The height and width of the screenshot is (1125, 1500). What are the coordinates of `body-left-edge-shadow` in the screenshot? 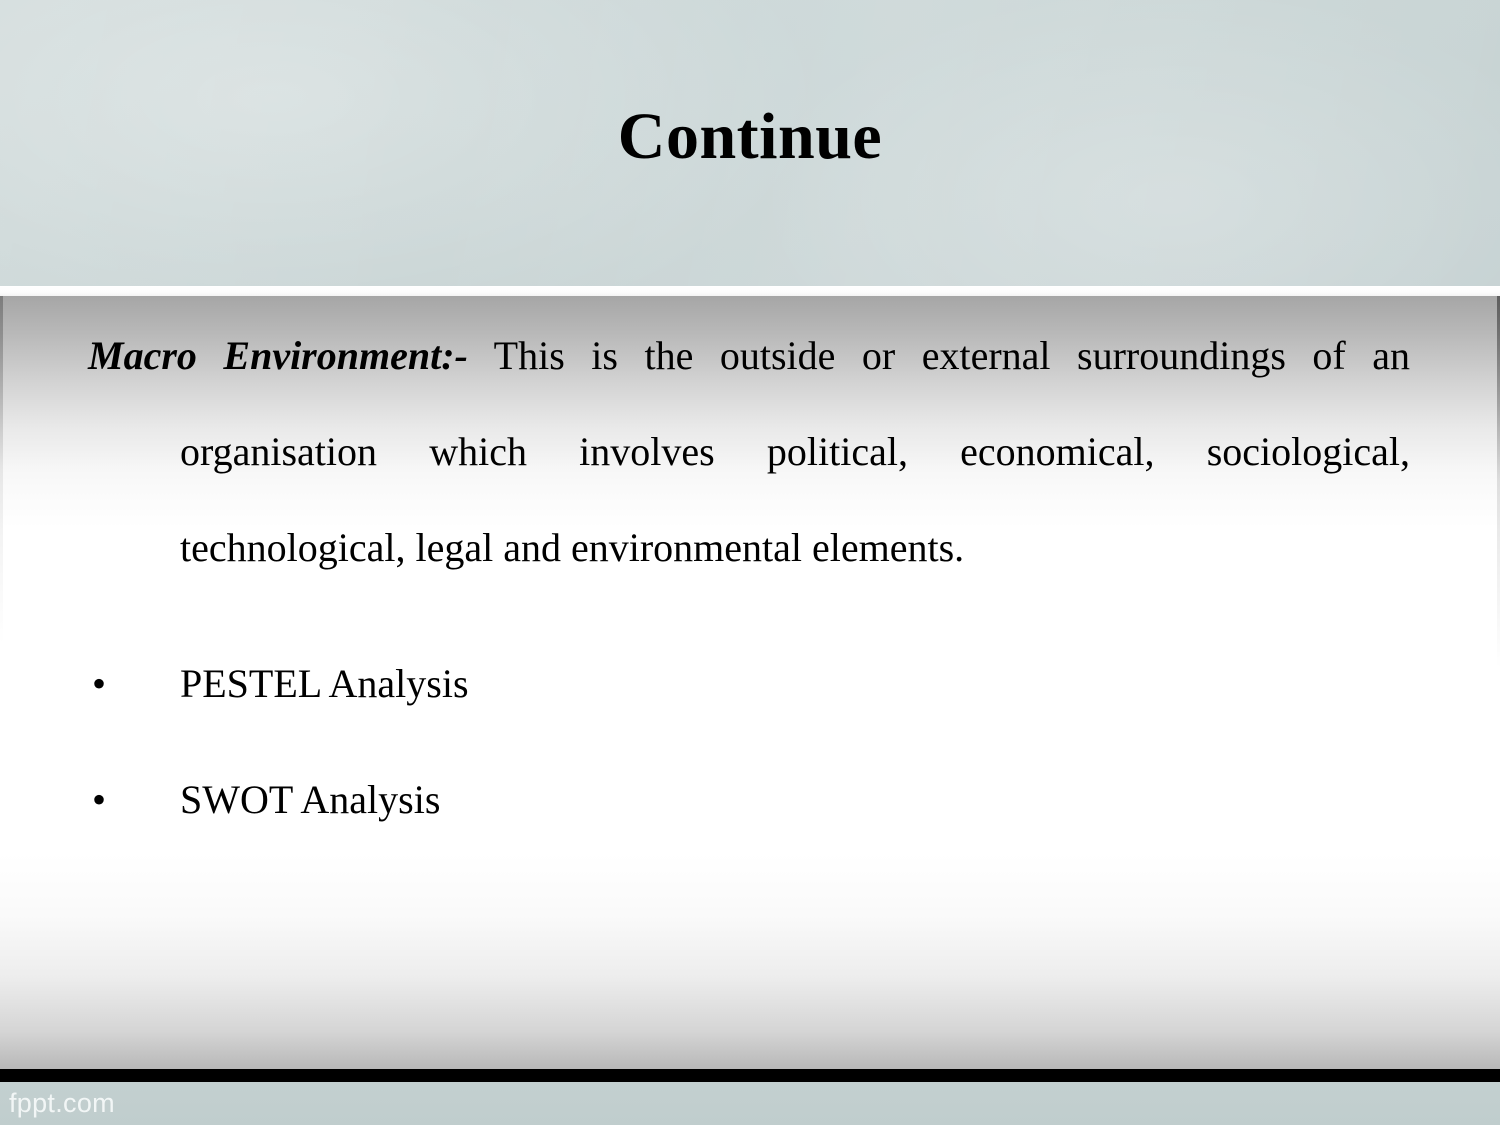 It's located at (1, 683).